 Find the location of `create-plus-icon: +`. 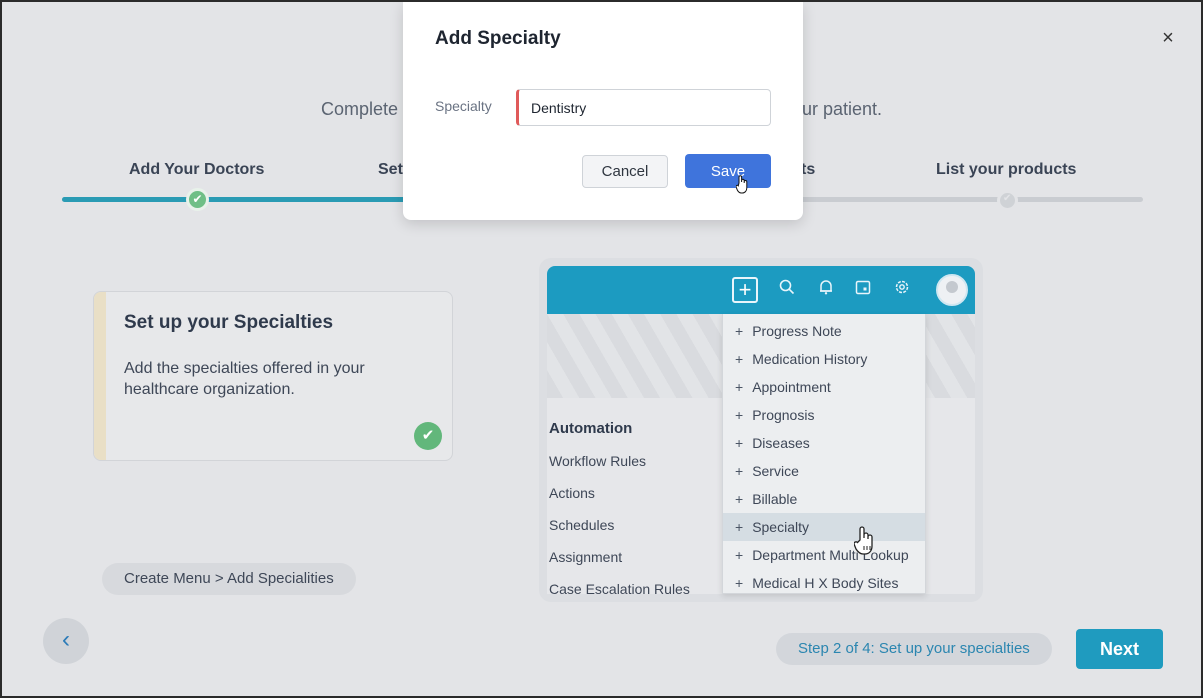

create-plus-icon: + is located at coordinates (745, 290).